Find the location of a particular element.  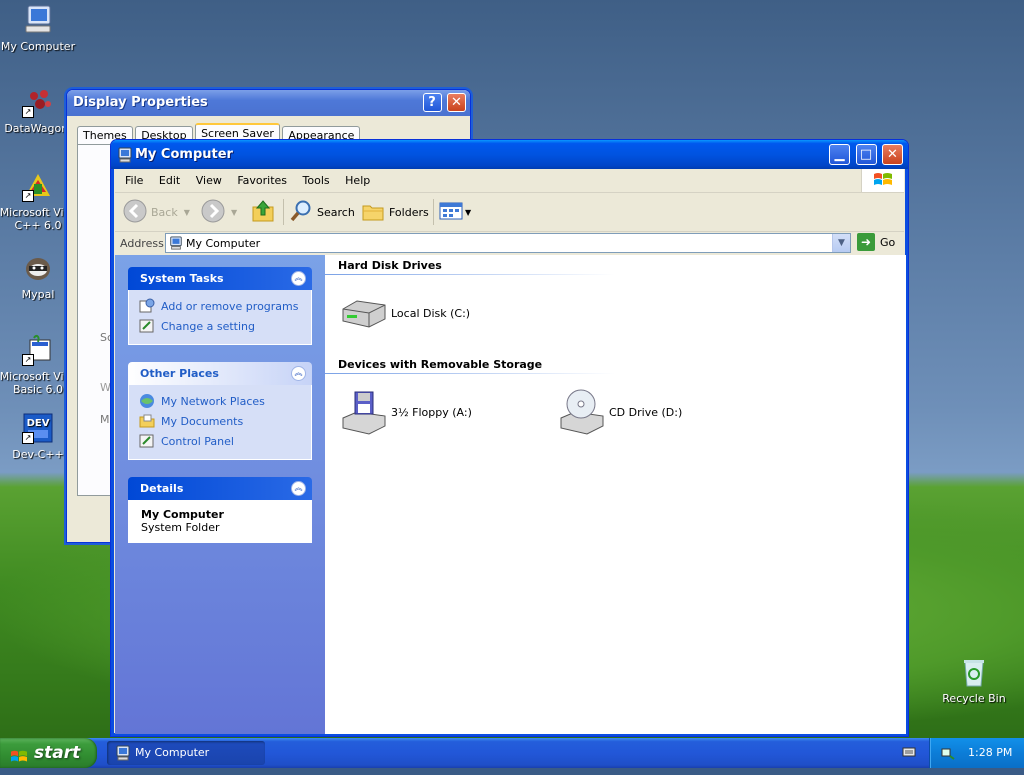

desktop-icon-my-computer: My Computer is located at coordinates (40, 28).